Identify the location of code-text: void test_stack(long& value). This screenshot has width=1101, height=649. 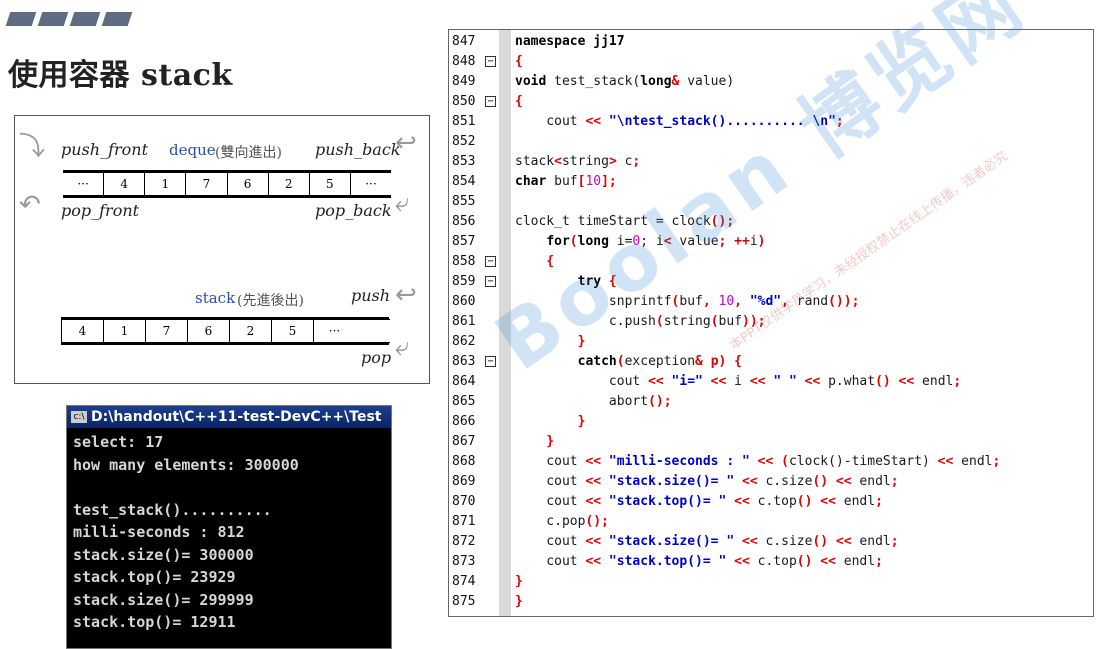
(624, 82).